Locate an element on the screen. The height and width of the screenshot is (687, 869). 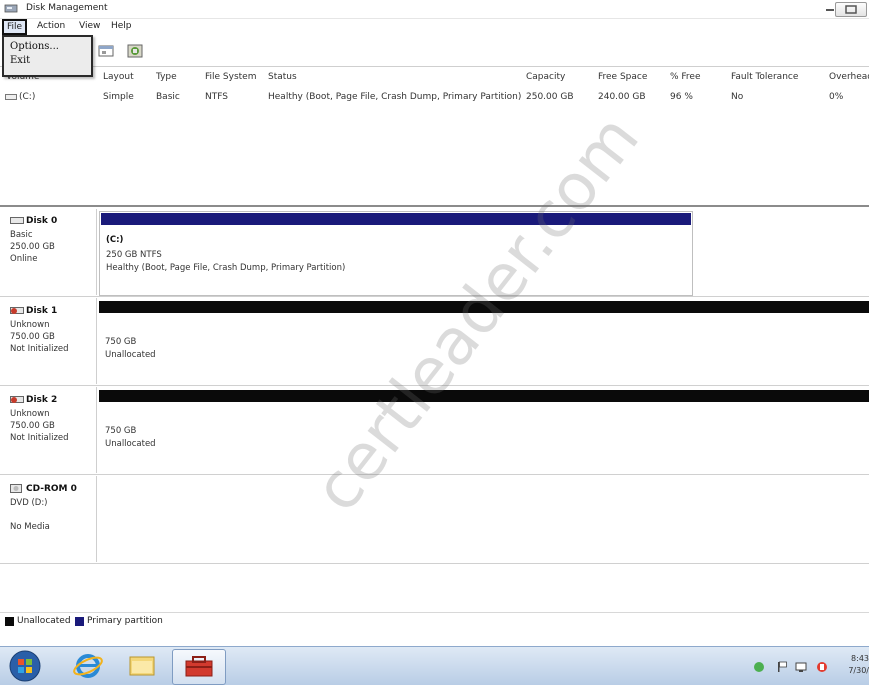
disk-management-icon is located at coordinates (11, 8).